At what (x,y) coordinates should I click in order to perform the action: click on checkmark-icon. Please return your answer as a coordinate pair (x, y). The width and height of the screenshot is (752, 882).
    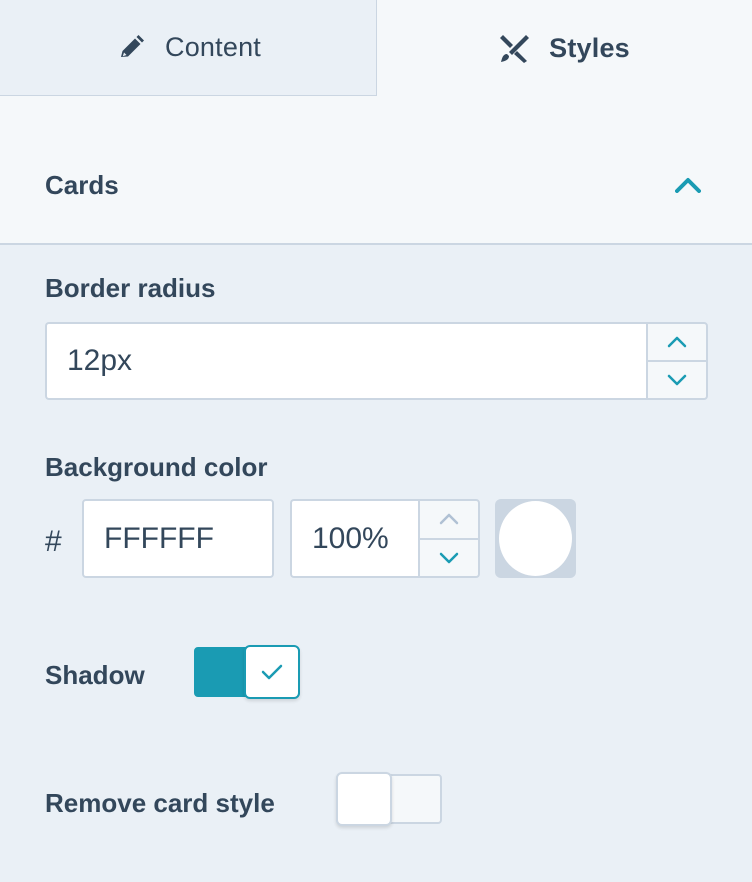
    Looking at the image, I should click on (272, 672).